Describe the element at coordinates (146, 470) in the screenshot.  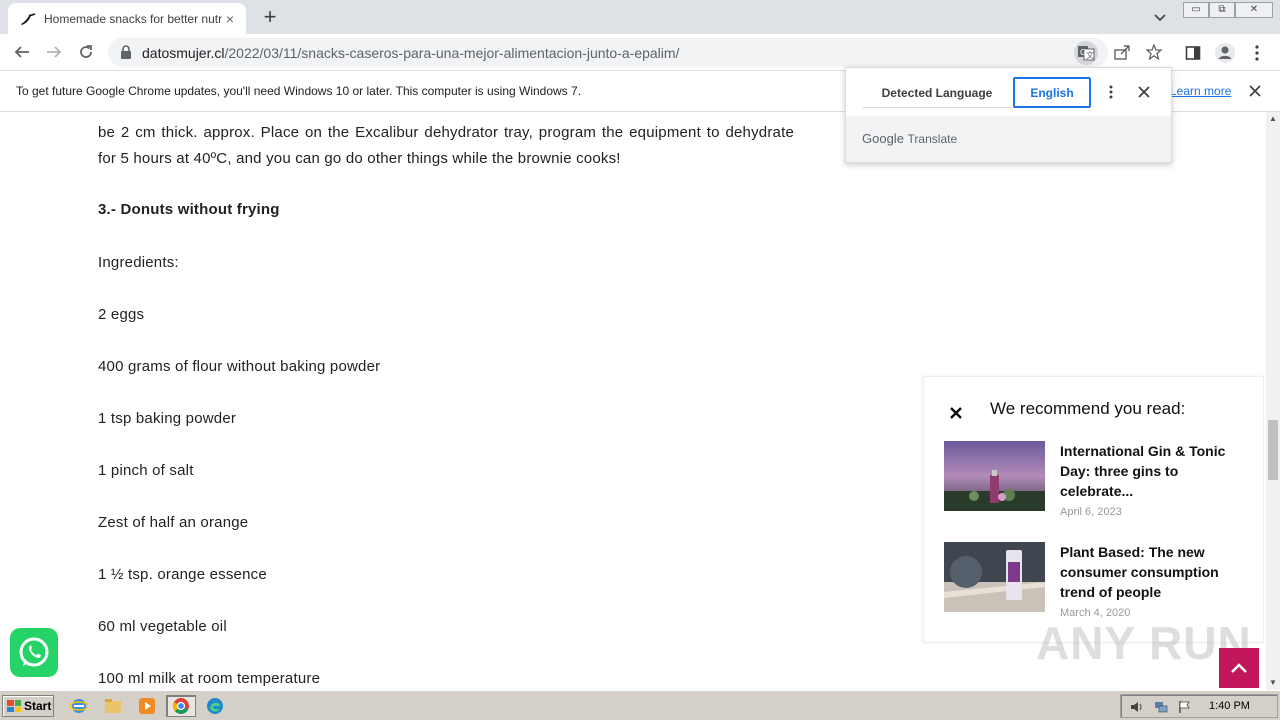
I see `ingredient-item: 1 pinch of salt` at that location.